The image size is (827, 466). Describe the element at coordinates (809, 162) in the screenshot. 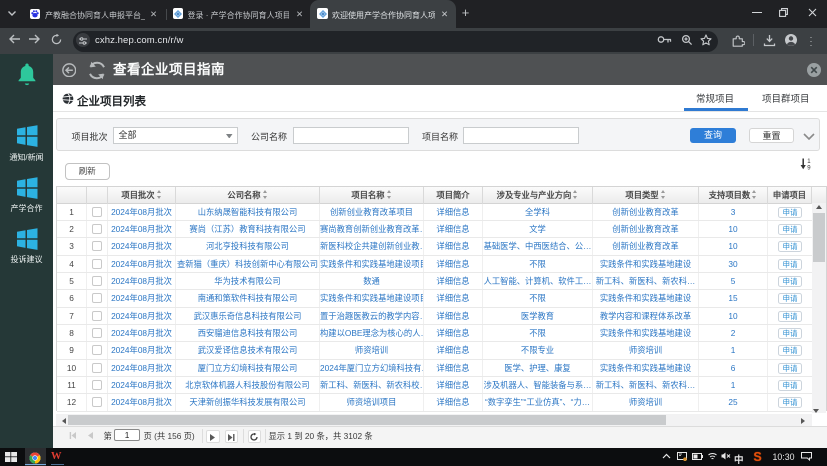

I see `svg-text: 1` at that location.